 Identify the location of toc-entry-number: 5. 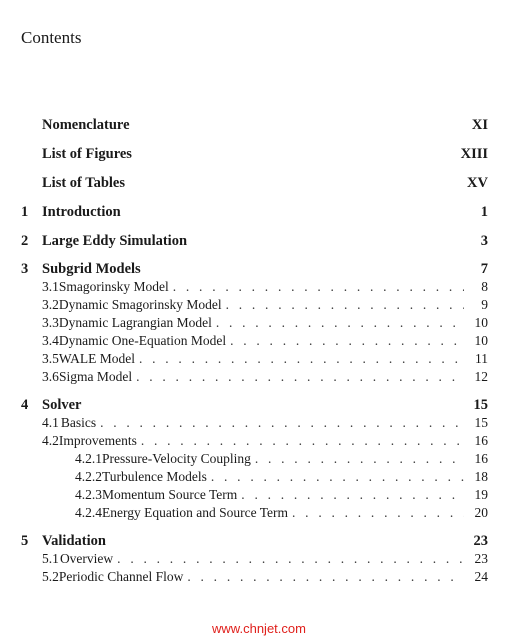
(25, 541).